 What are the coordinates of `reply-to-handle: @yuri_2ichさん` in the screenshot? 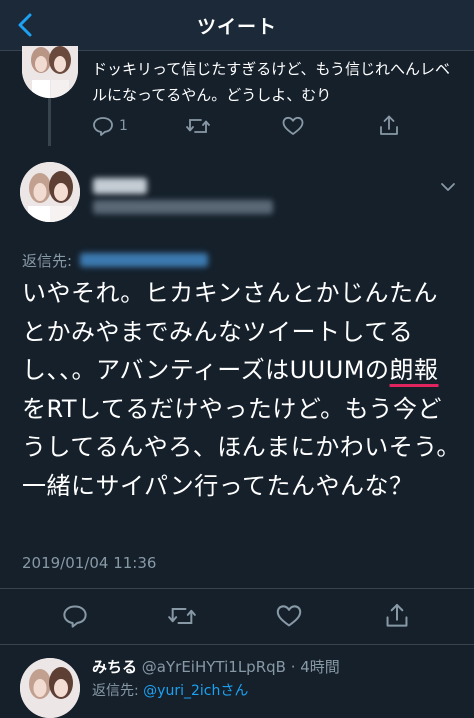 It's located at (195, 691).